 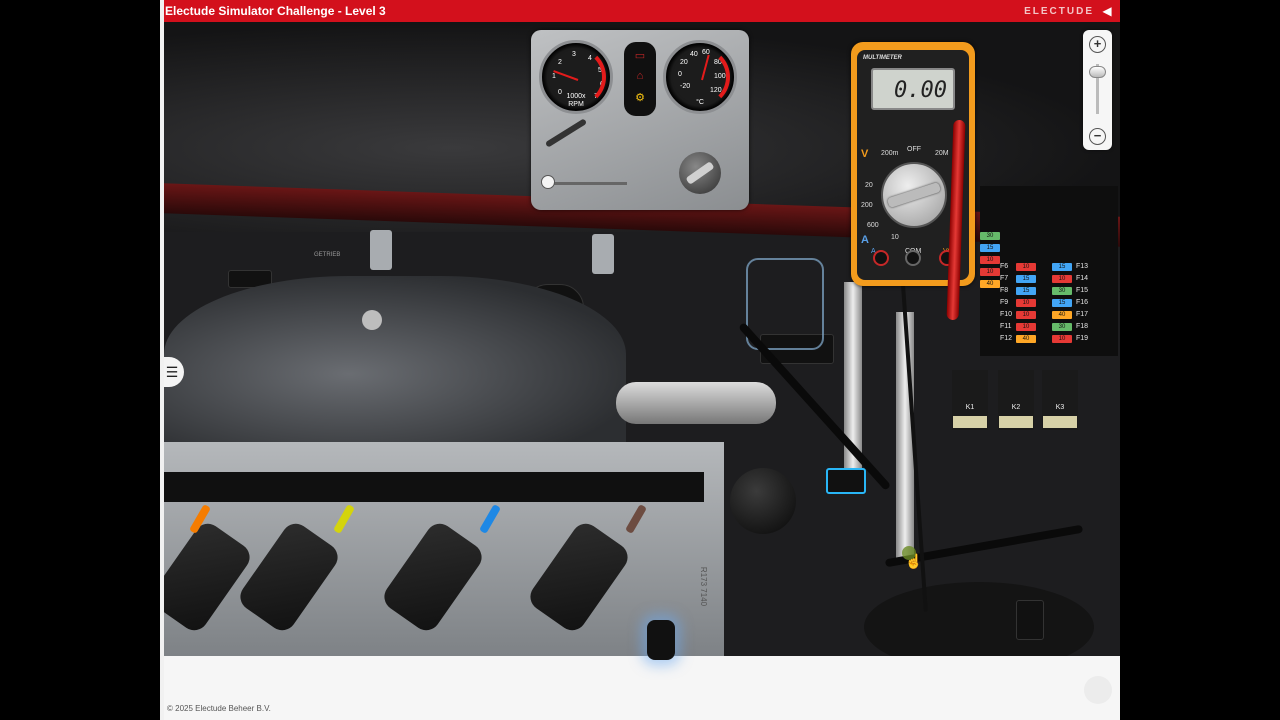 I want to click on tach-unit-top: 1000x, so click(x=576, y=96).